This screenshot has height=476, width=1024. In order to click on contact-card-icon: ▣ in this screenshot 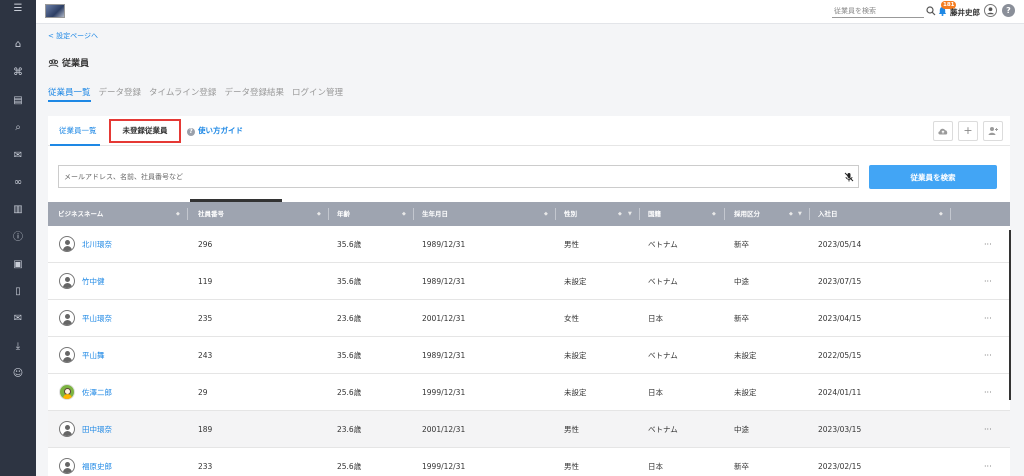, I will do `click(18, 265)`.